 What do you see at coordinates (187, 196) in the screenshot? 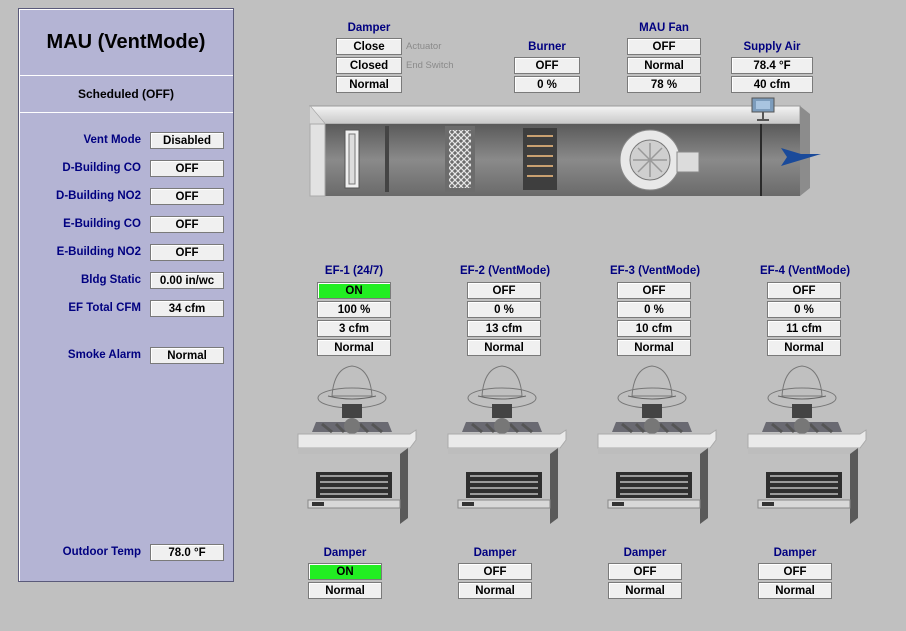
I see `d-building-no2-value: OFF` at bounding box center [187, 196].